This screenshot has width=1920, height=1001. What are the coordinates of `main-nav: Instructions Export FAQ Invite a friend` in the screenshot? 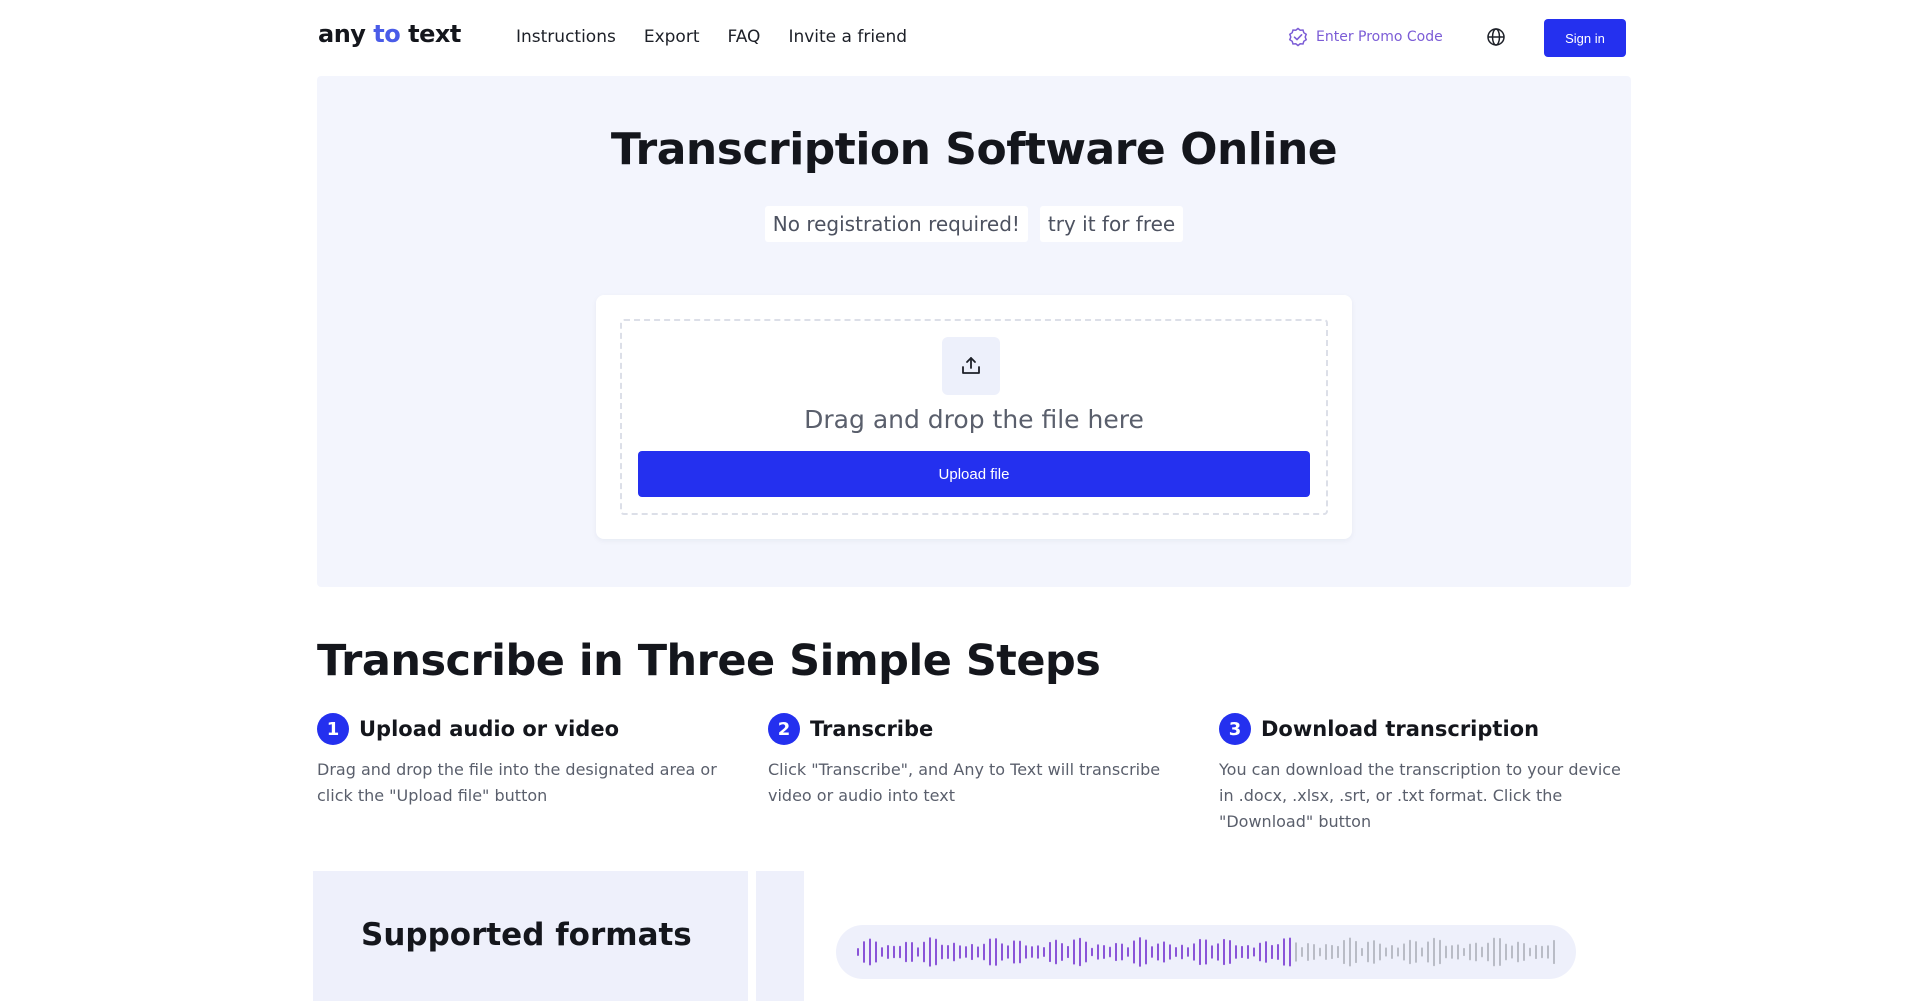 It's located at (711, 37).